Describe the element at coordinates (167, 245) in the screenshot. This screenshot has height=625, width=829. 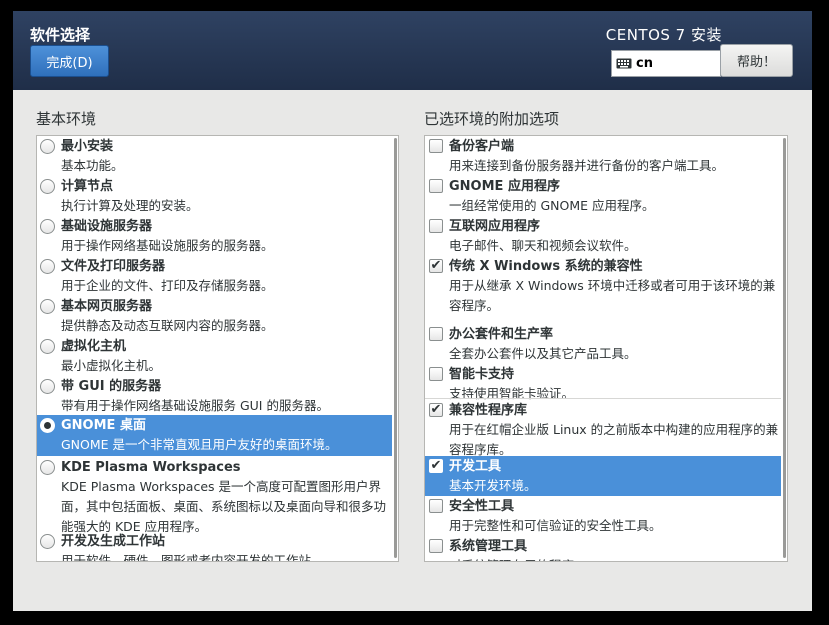
I see `option-description: 用于操作网络基础设施服务的服务器。` at that location.